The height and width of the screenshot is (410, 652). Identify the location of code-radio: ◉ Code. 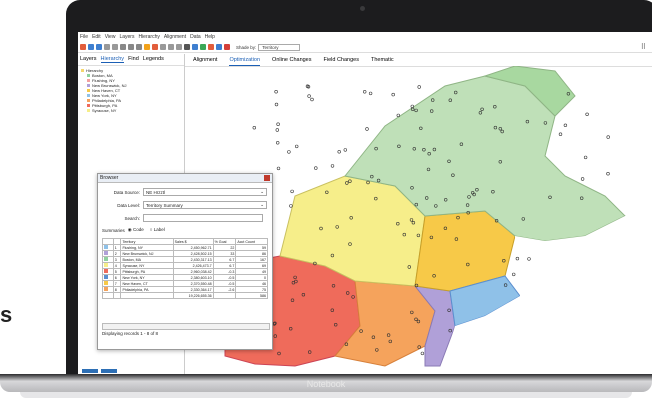
(136, 230).